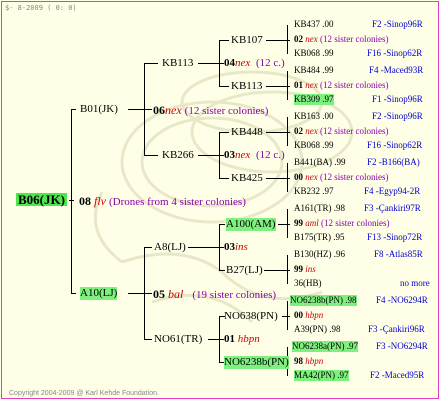 The image size is (440, 400). I want to click on g4-4-sire-info: F3 -Çankiri97R, so click(392, 208).